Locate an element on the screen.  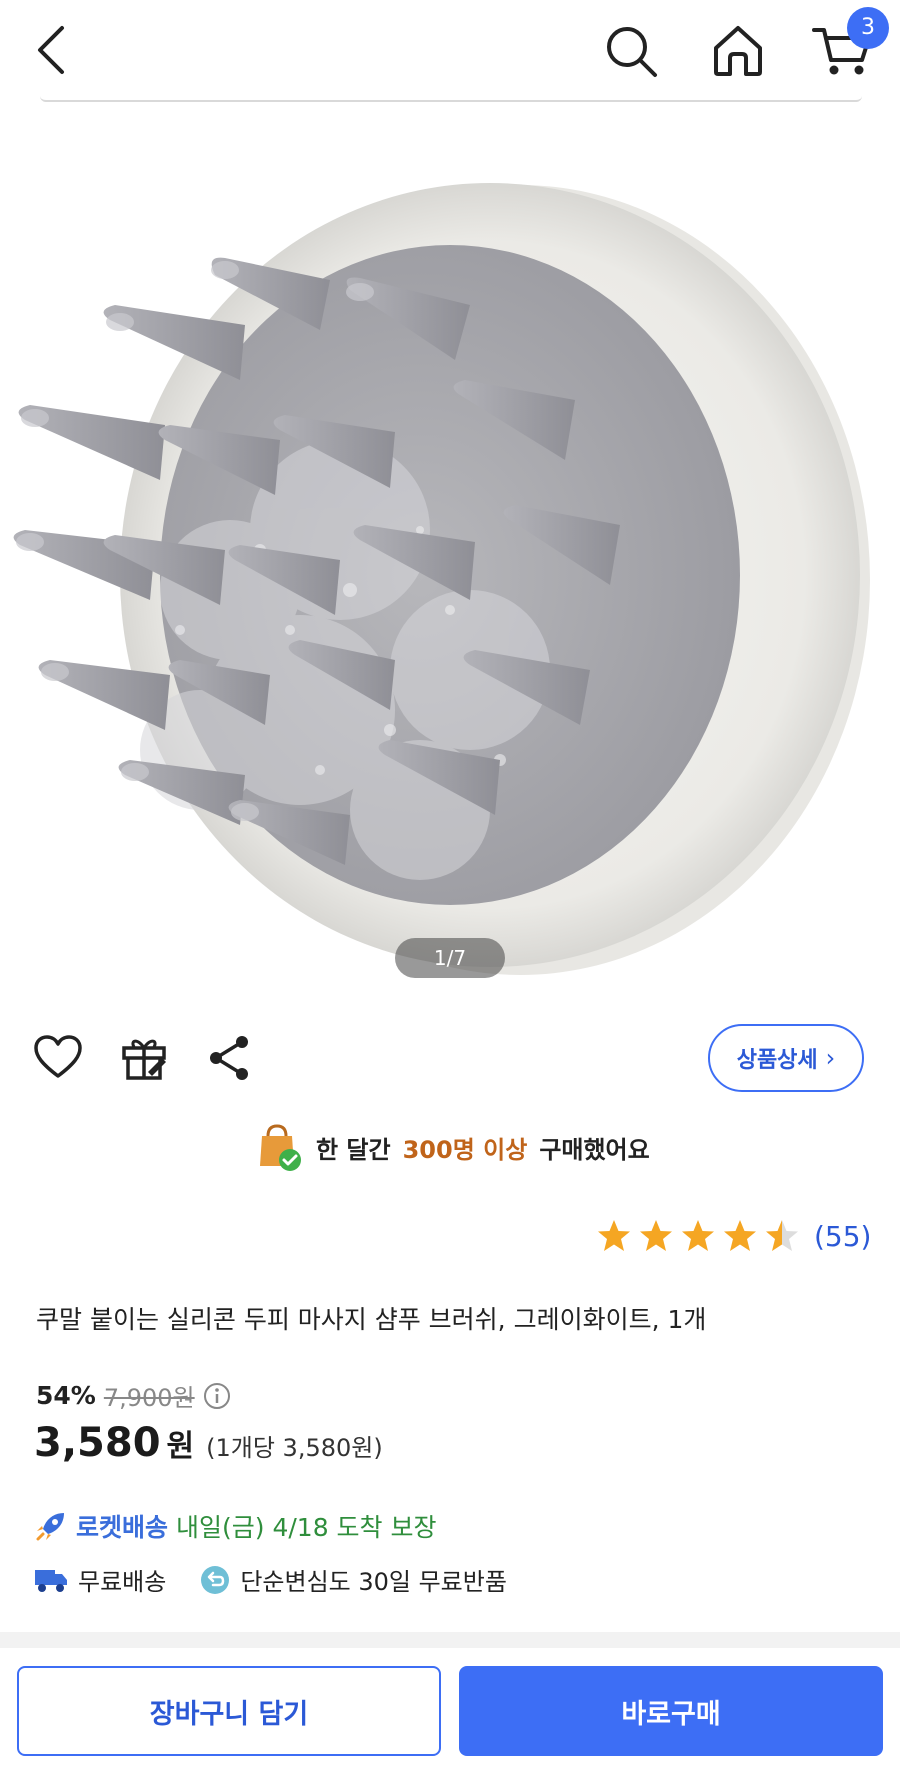
chevron-right-icon: › is located at coordinates (830, 1058).